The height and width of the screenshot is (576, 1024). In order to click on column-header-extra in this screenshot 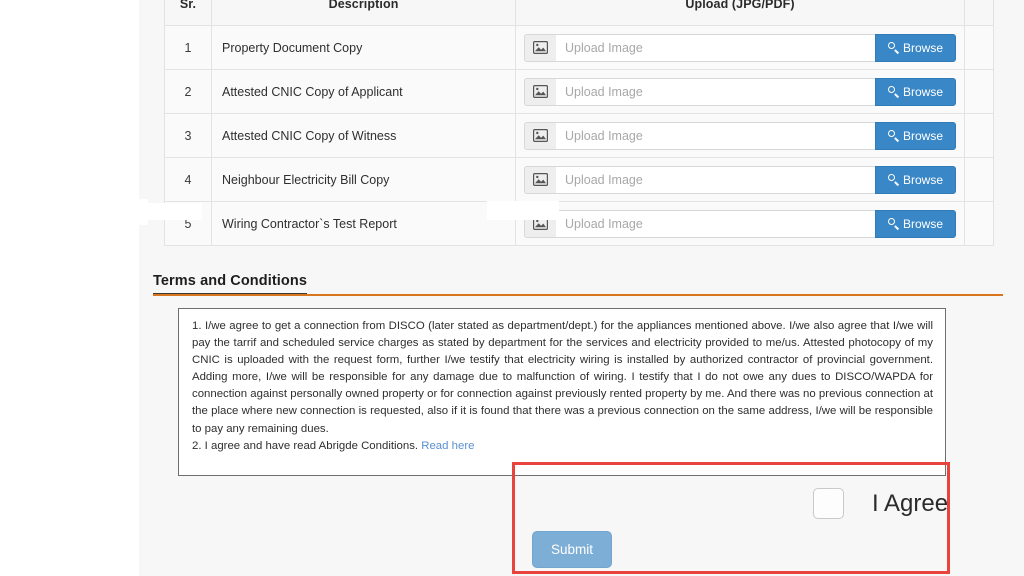, I will do `click(979, 13)`.